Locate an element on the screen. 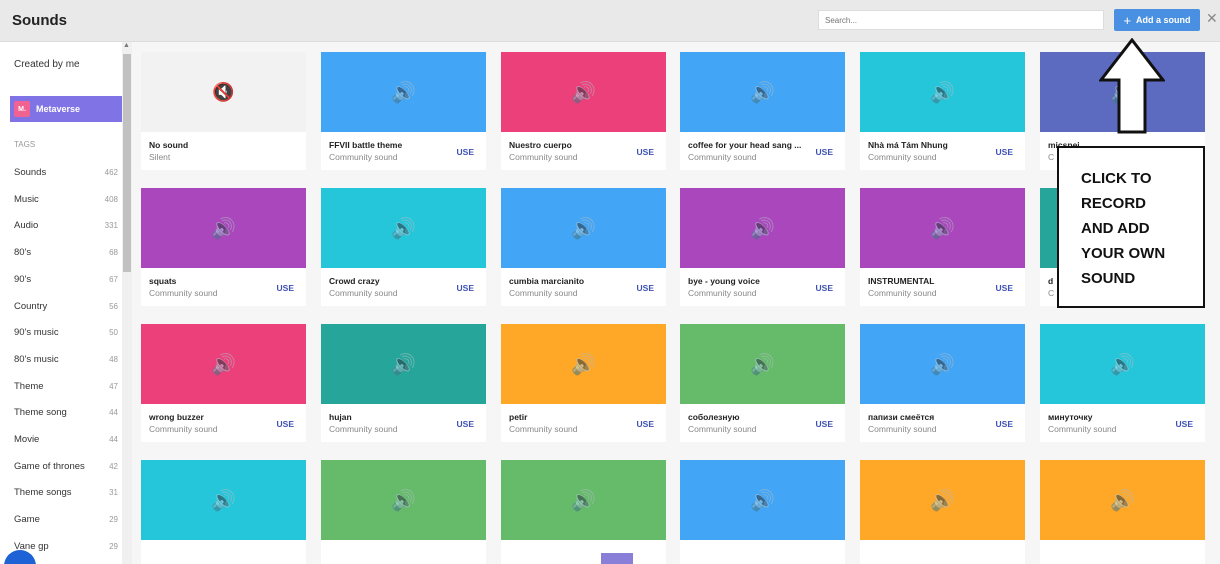  tag-count: 462 is located at coordinates (111, 172).